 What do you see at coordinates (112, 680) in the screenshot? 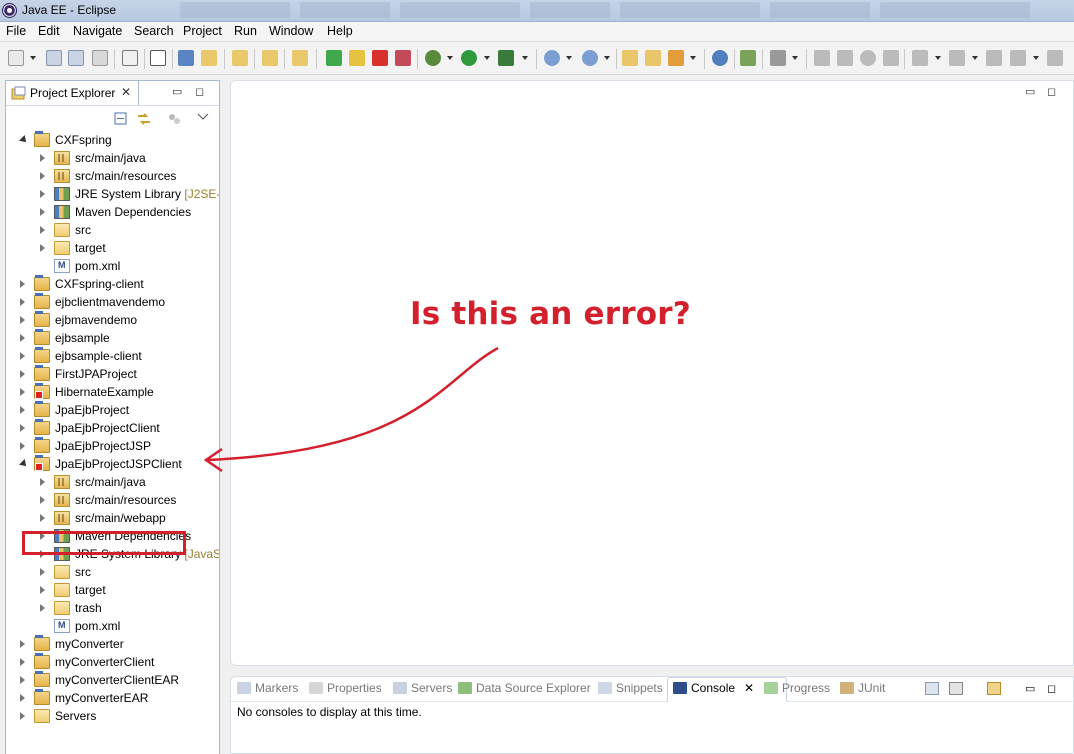
I see `tree-item: myConverterClientEAR` at bounding box center [112, 680].